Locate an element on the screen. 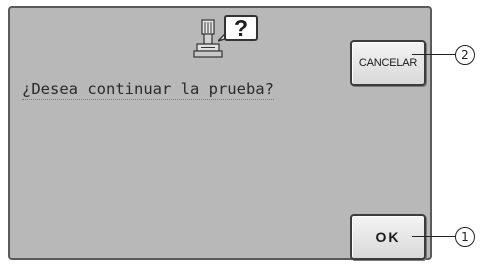  callout-marker-ok: 1 is located at coordinates (465, 237).